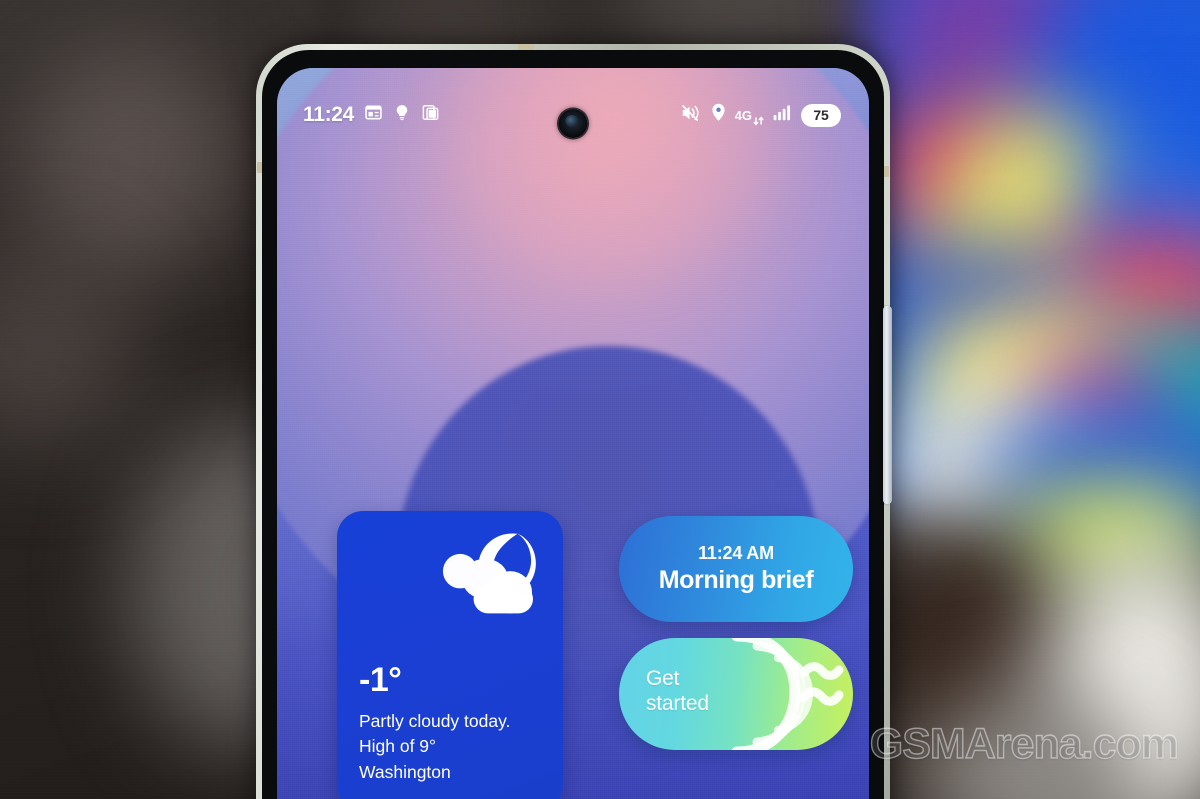 This screenshot has width=1200, height=799. What do you see at coordinates (329, 114) in the screenshot?
I see `status-bar-clock: 11:24` at bounding box center [329, 114].